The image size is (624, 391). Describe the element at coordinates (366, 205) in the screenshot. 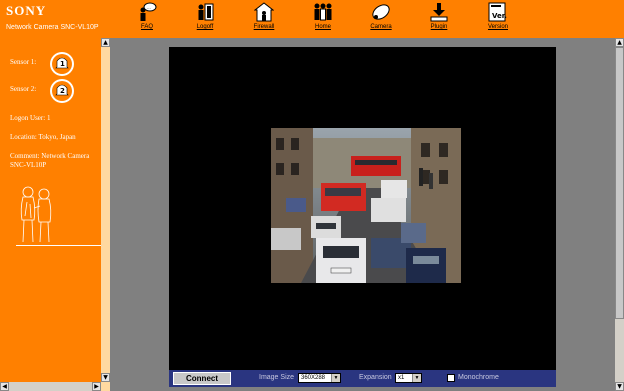

I see `camera-live-image` at that location.